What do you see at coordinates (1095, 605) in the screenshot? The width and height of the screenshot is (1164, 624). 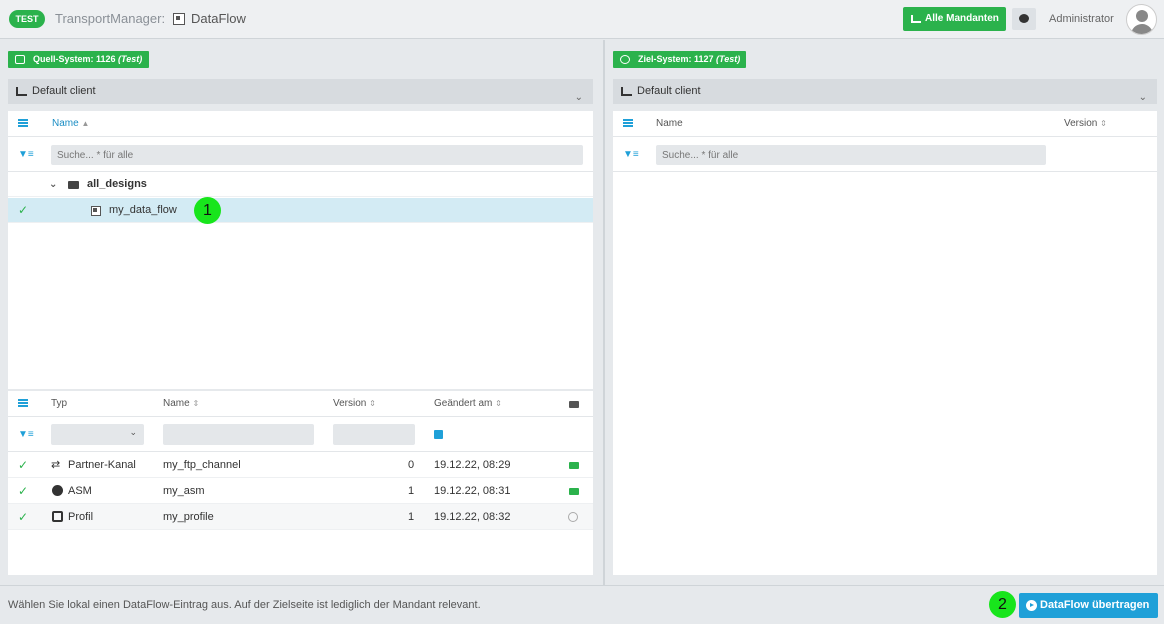 I see `transfer-label: DataFlow übertragen` at bounding box center [1095, 605].